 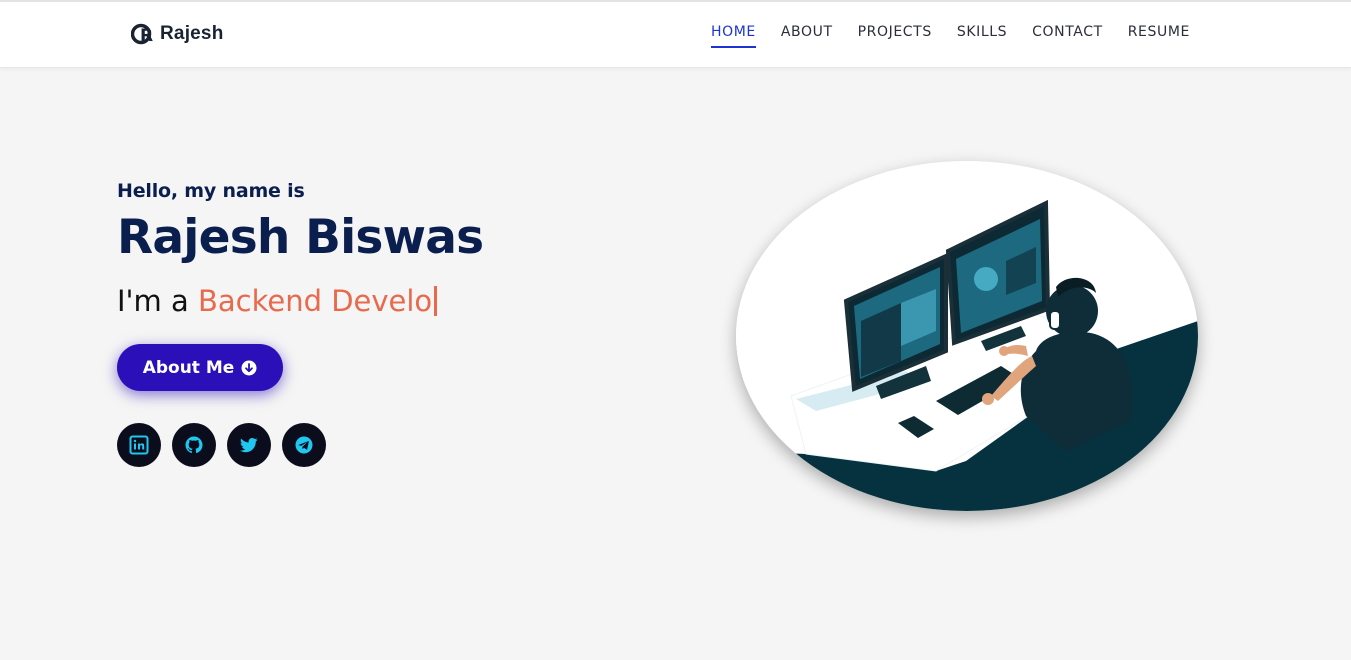 I want to click on nav-home: HOME, so click(x=733, y=36).